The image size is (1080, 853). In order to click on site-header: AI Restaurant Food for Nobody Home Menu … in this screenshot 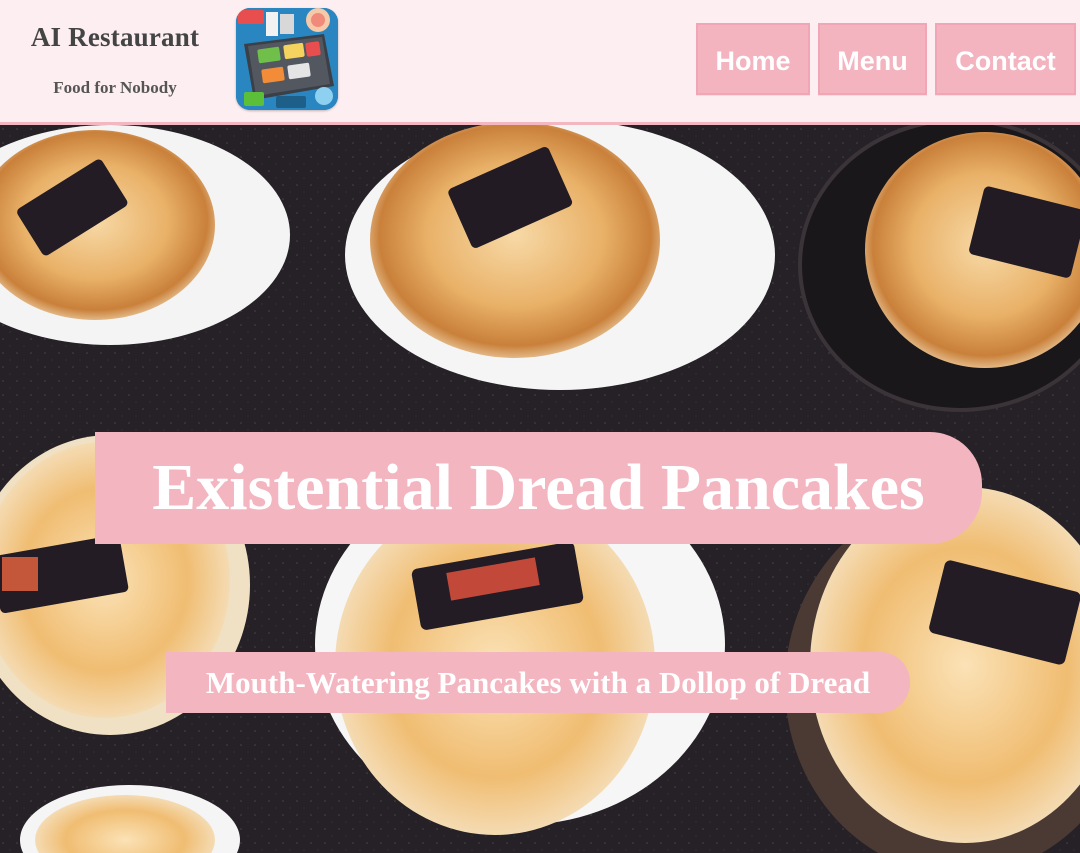, I will do `click(540, 62)`.